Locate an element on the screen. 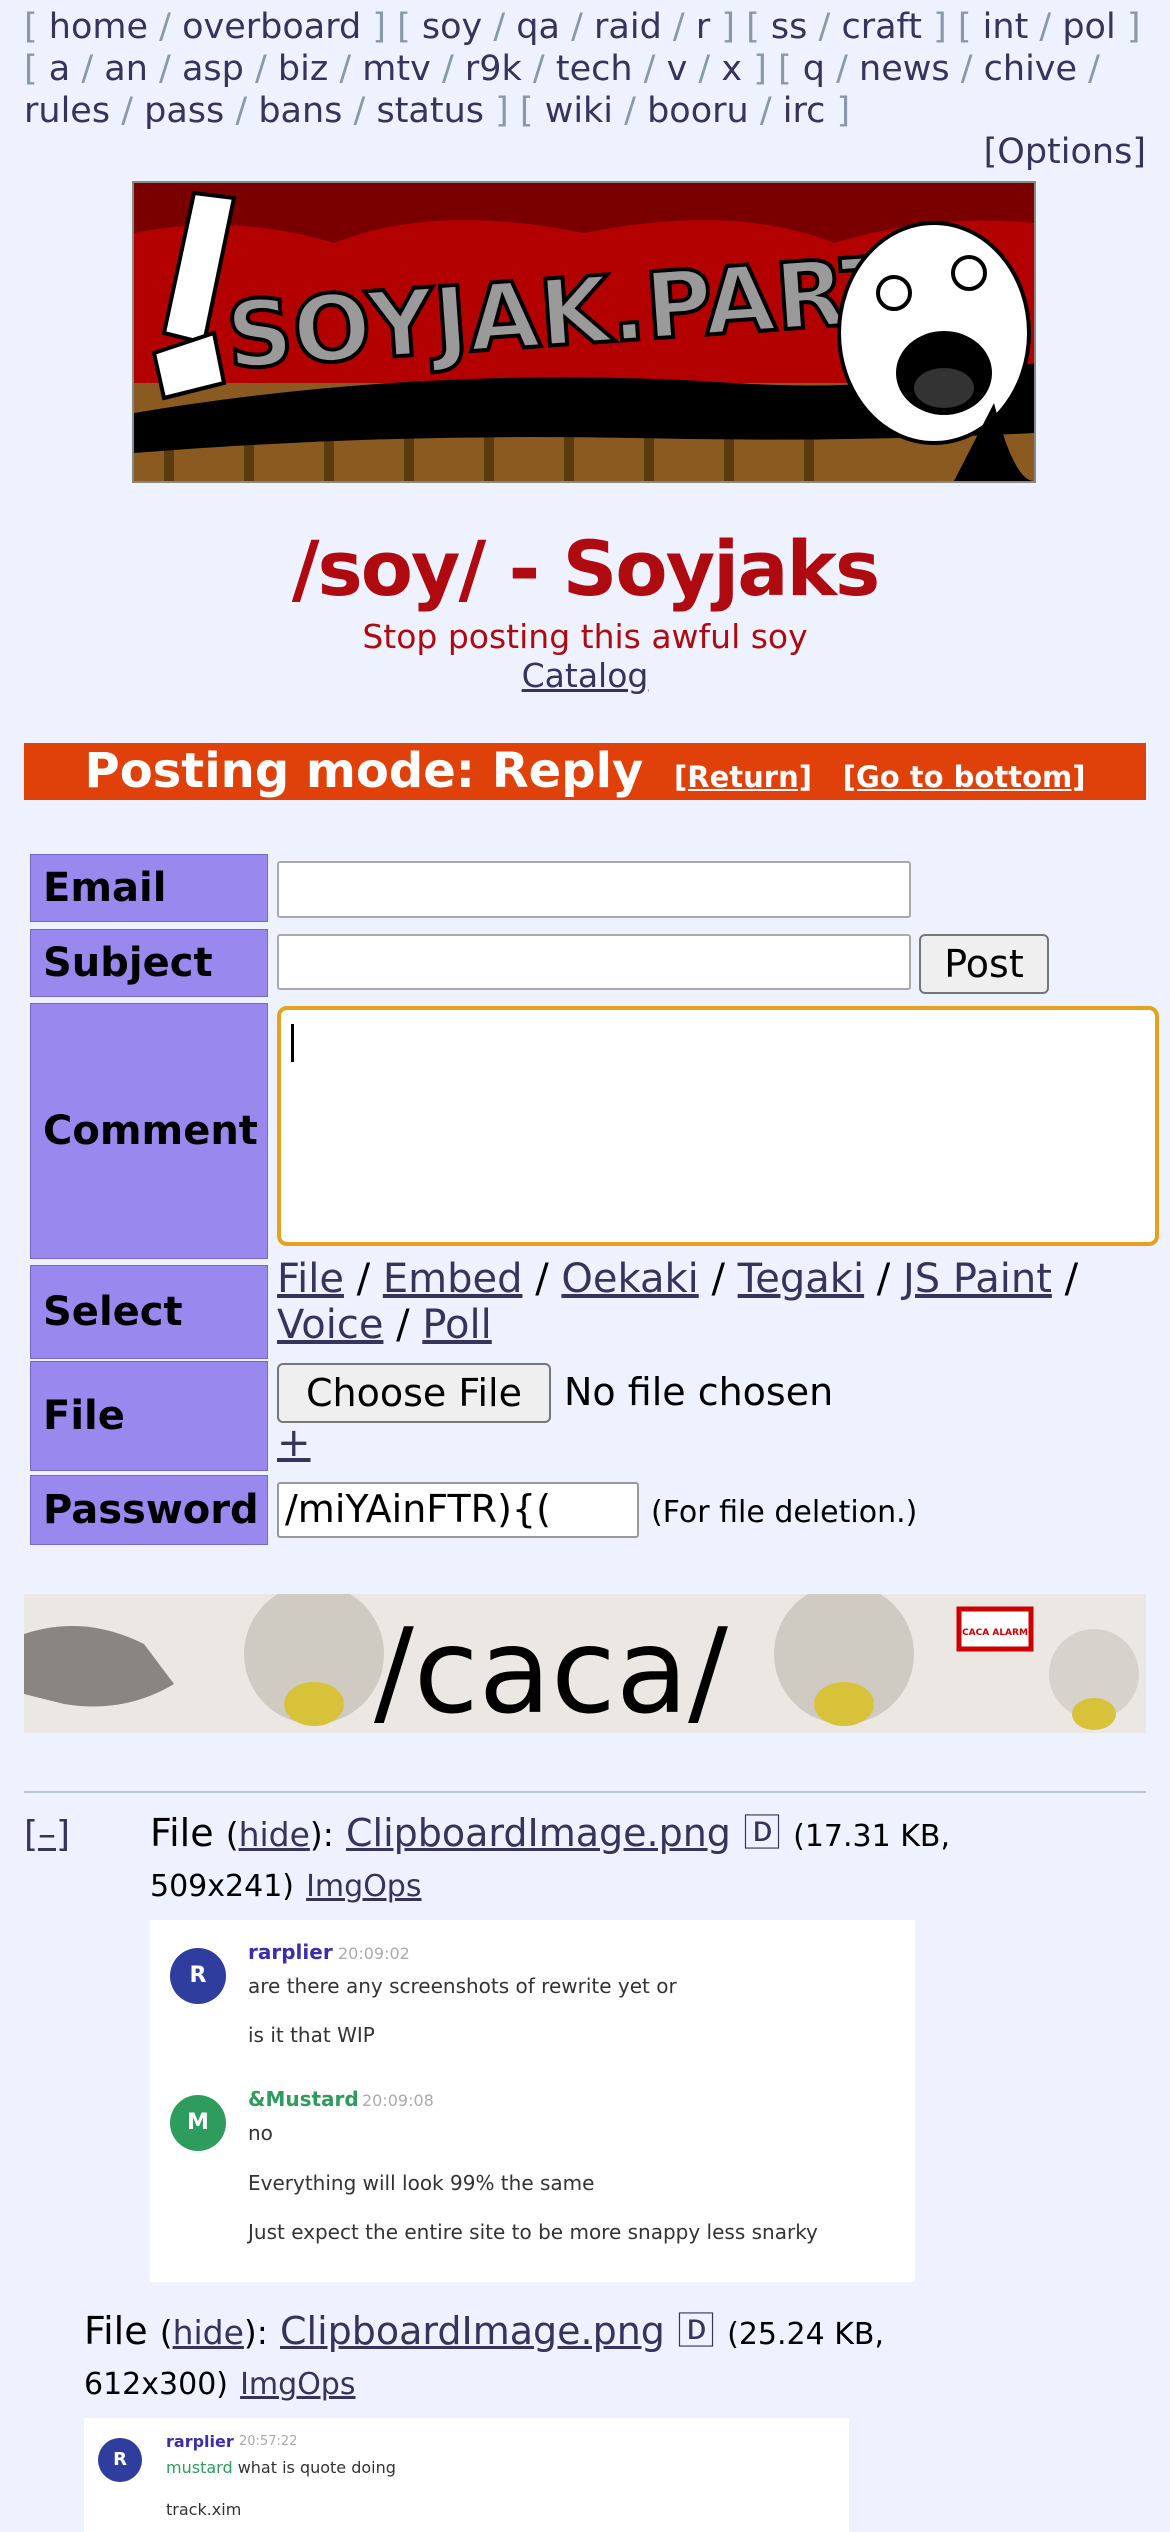  board-link-irc: irc is located at coordinates (804, 111).